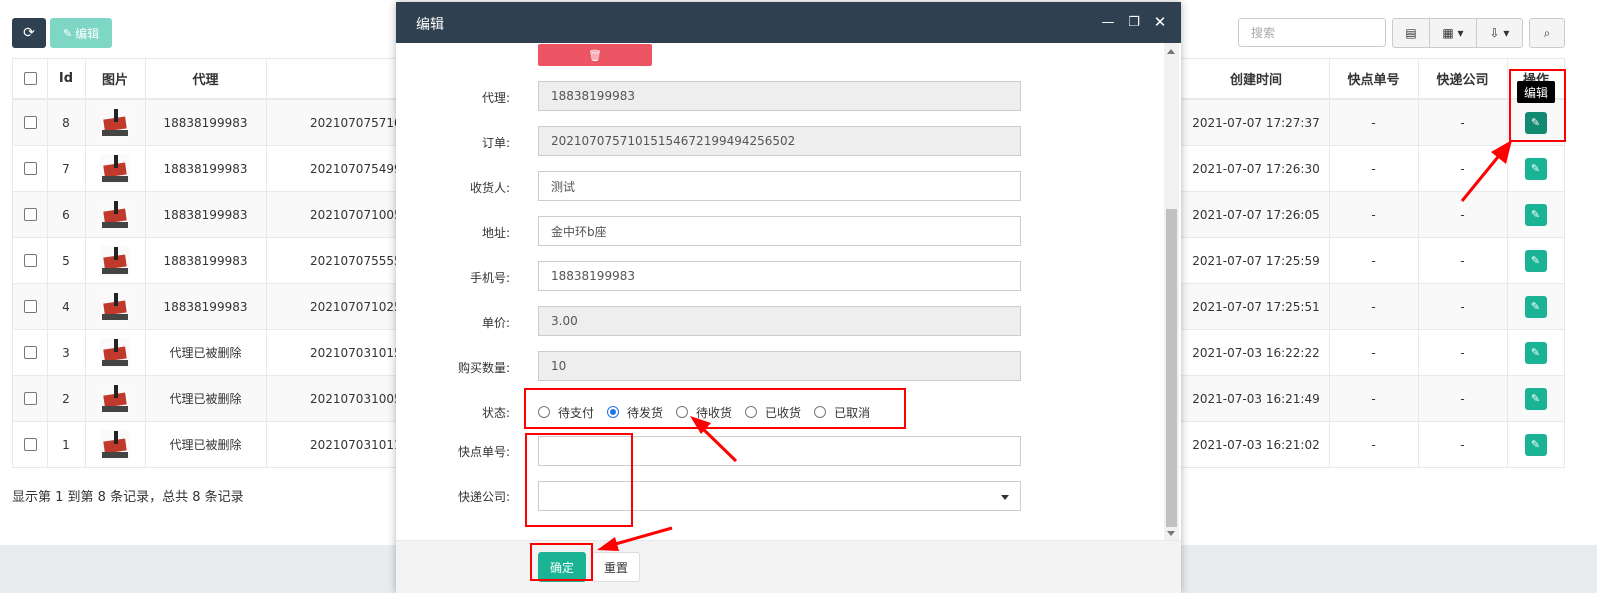 Image resolution: width=1597 pixels, height=593 pixels. I want to click on cell-agent: 代理已被删除, so click(205, 353).